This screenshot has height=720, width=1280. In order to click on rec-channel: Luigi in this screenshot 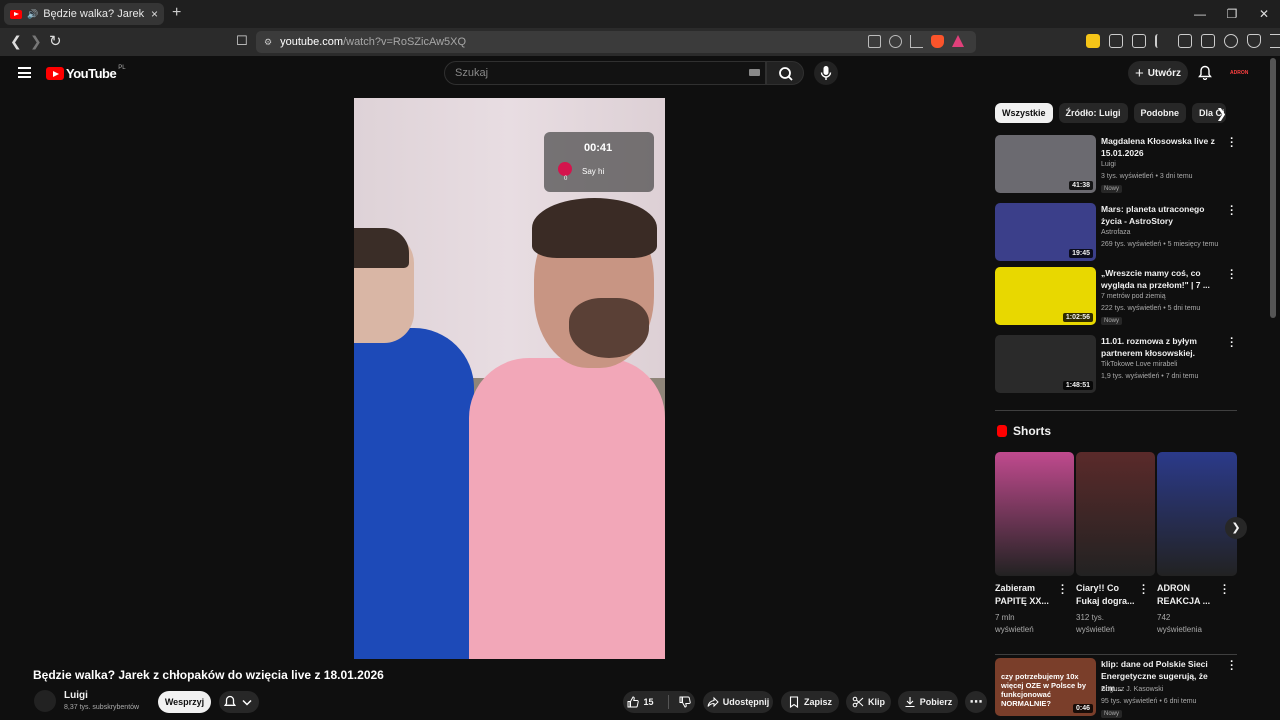, I will do `click(1108, 164)`.